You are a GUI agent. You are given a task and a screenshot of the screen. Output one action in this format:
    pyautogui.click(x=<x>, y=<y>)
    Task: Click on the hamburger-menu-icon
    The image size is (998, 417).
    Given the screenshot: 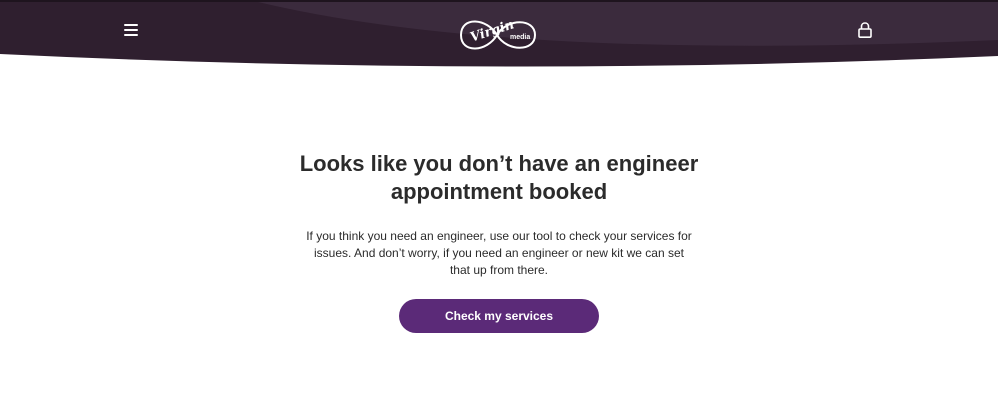 What is the action you would take?
    pyautogui.click(x=131, y=30)
    